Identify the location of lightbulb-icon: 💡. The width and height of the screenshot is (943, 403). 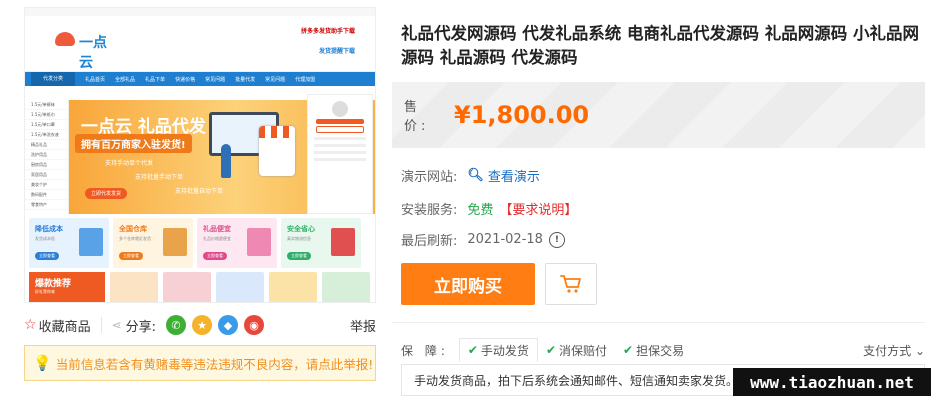
(42, 363).